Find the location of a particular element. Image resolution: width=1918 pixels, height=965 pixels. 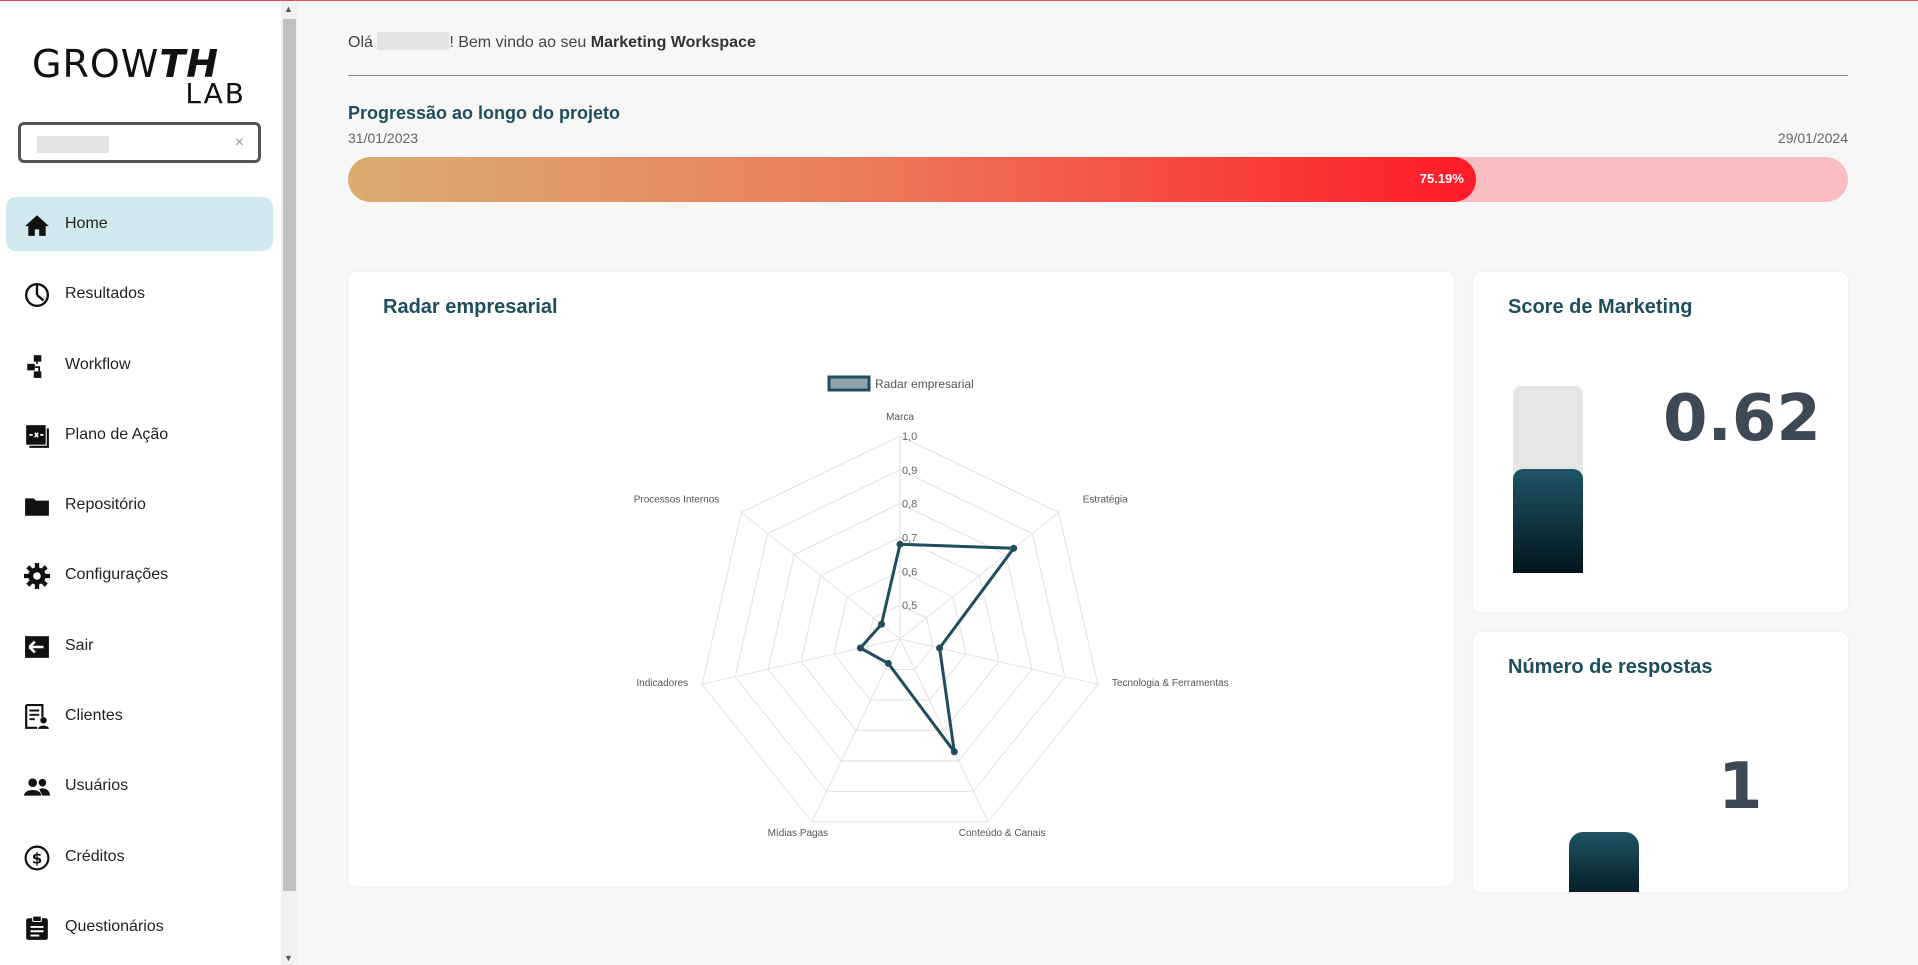

sidebar-item-label: Questionários is located at coordinates (114, 926).